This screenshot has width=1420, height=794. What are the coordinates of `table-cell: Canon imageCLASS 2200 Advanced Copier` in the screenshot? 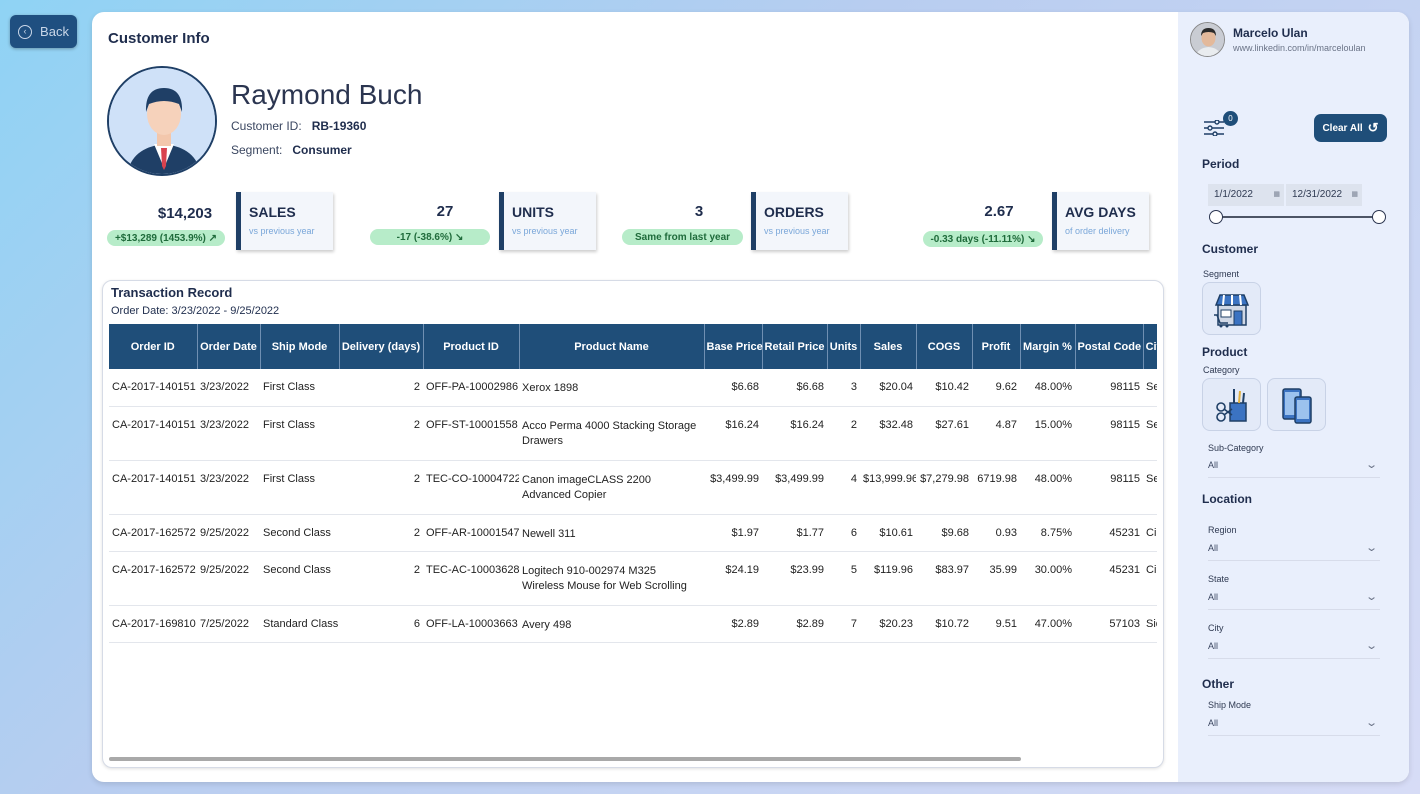 It's located at (611, 487).